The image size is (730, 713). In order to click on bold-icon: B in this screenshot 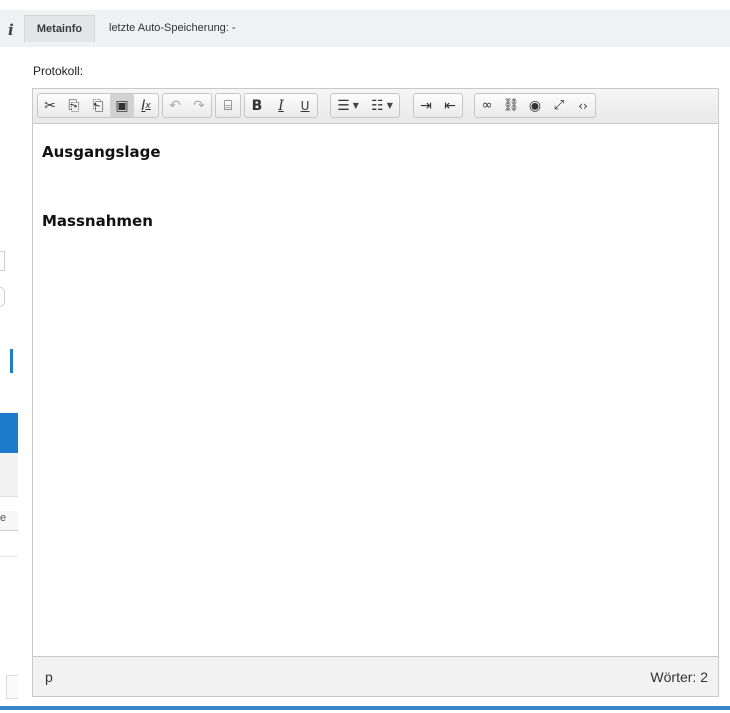, I will do `click(257, 105)`.